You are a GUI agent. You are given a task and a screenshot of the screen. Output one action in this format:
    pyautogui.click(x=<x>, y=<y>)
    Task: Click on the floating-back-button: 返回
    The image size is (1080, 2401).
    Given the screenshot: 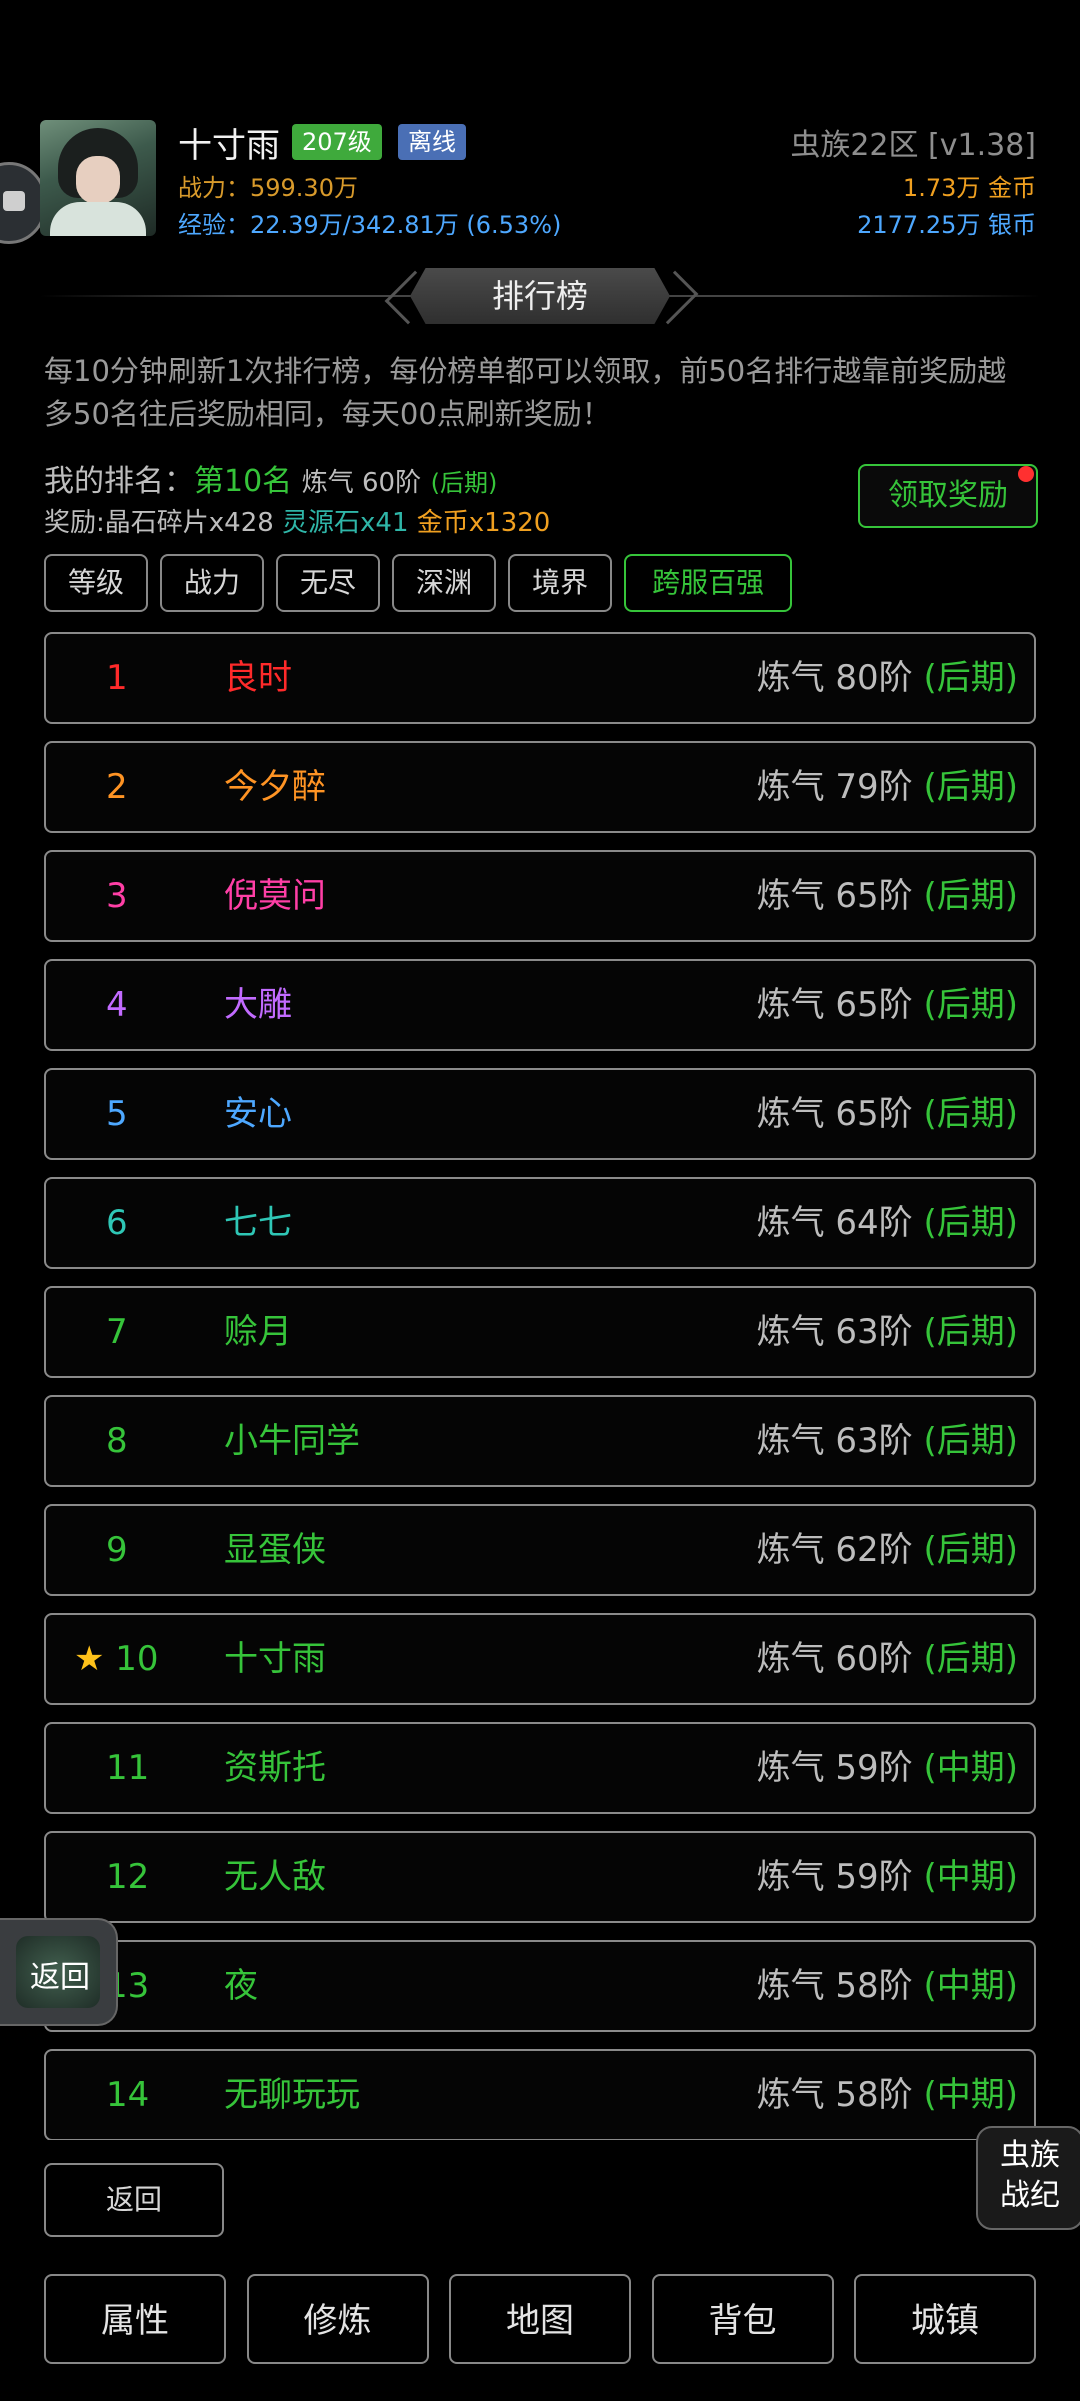 What is the action you would take?
    pyautogui.click(x=59, y=1972)
    